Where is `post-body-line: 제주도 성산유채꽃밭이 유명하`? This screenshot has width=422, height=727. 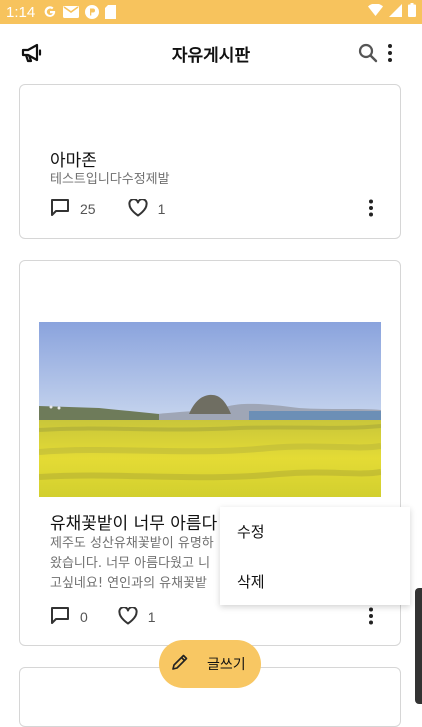
post-body-line: 제주도 성산유채꽃밭이 유명하 is located at coordinates (132, 543).